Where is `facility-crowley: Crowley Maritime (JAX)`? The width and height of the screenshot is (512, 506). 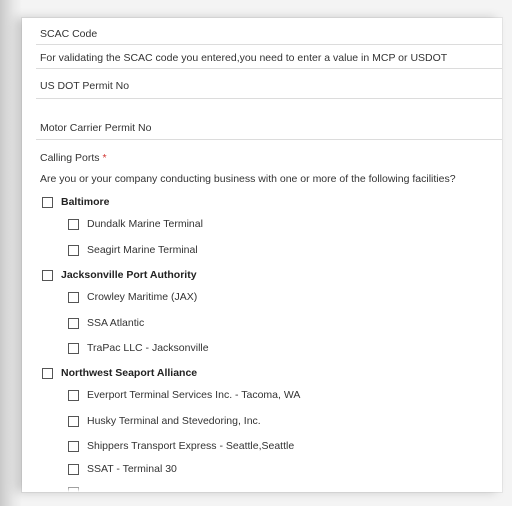
facility-crowley: Crowley Maritime (JAX) is located at coordinates (132, 297).